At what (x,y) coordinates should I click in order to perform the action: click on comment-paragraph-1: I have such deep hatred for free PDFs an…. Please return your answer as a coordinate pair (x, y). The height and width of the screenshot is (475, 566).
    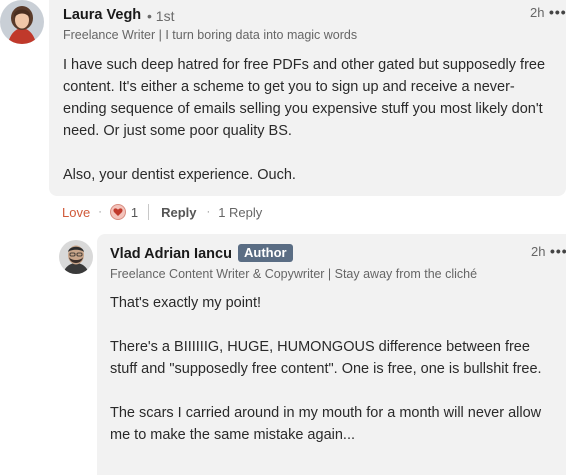
    Looking at the image, I should click on (304, 98).